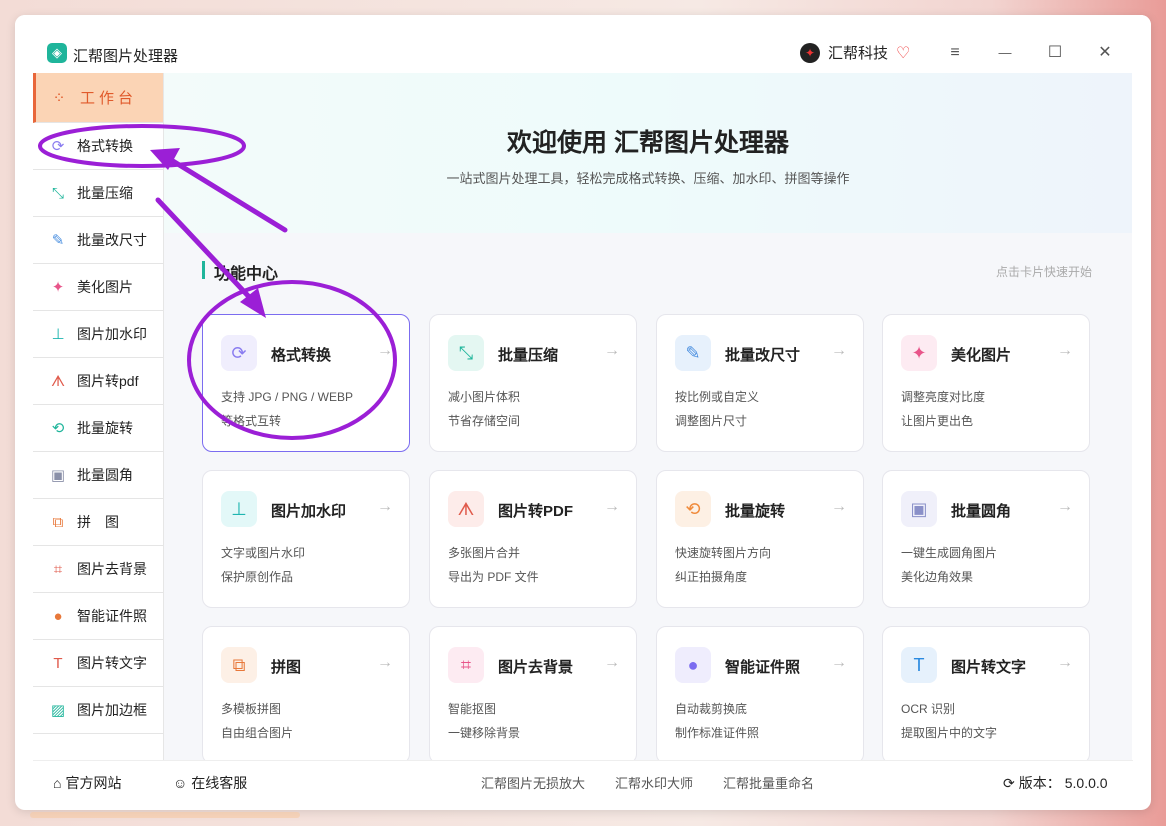  I want to click on footer-link-rename: 汇帮批量重命名, so click(768, 782).